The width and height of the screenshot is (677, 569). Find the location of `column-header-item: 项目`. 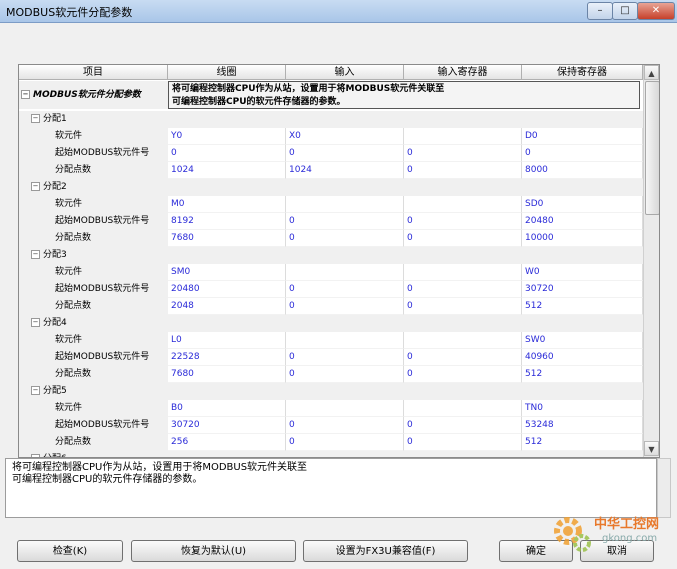

column-header-item: 项目 is located at coordinates (93, 72).